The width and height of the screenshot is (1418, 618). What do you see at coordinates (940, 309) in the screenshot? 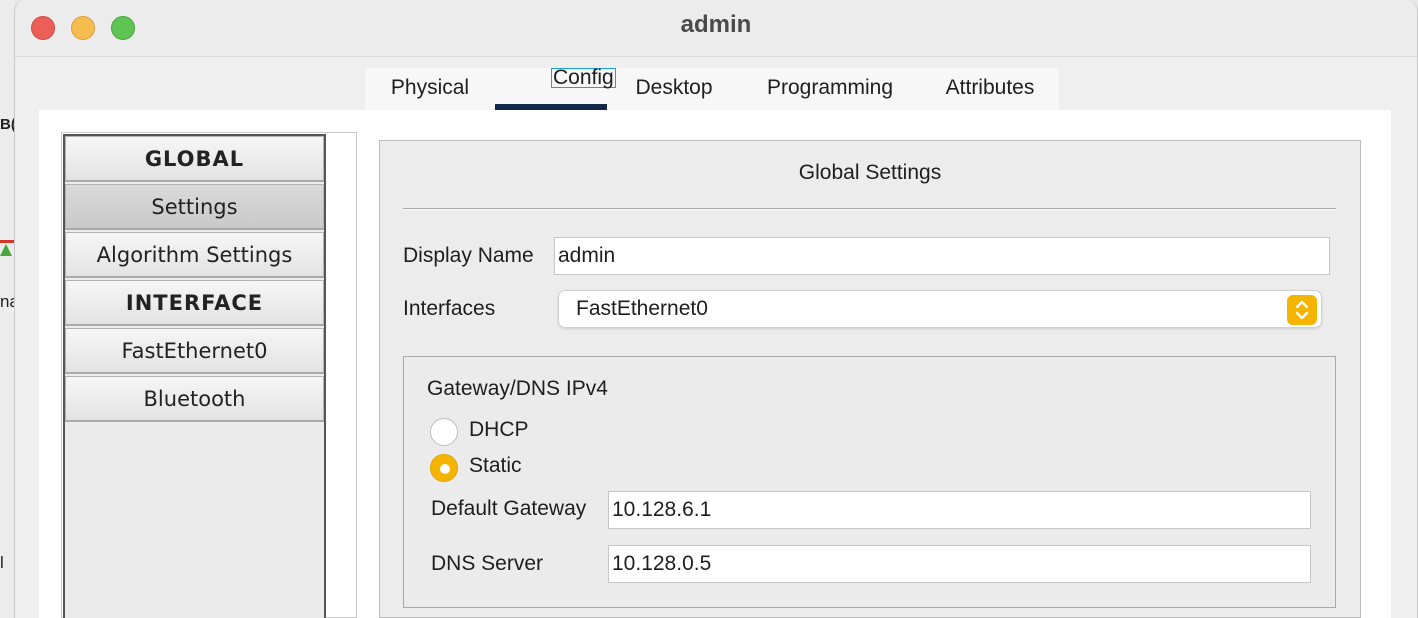
I see `interfaces-select: FastEthernet0` at bounding box center [940, 309].